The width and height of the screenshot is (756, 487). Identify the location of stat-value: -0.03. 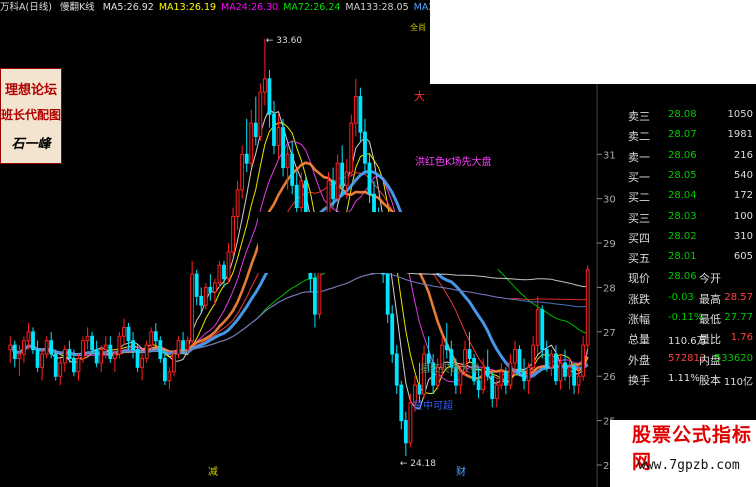
(681, 297).